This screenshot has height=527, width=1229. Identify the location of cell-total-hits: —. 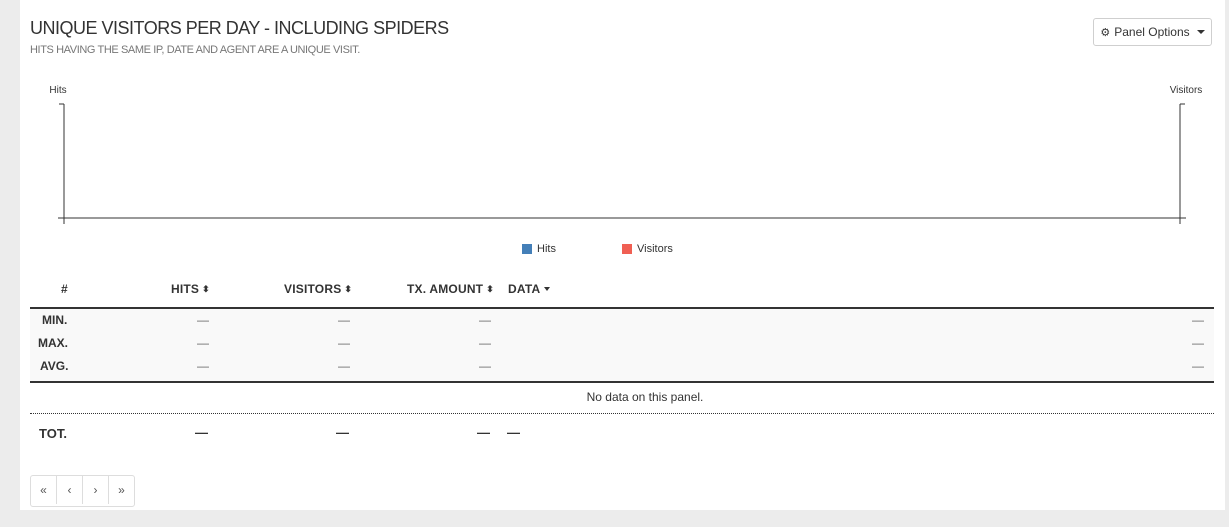
(201, 432).